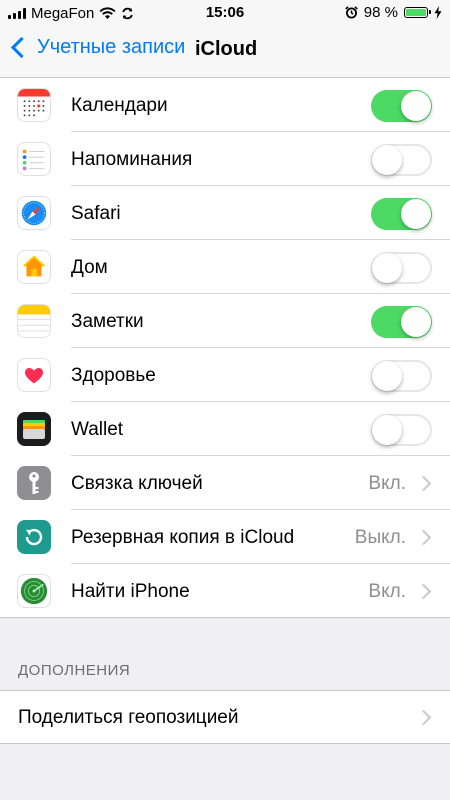 This screenshot has height=800, width=450. What do you see at coordinates (97, 429) in the screenshot?
I see `row-label: Wallet` at bounding box center [97, 429].